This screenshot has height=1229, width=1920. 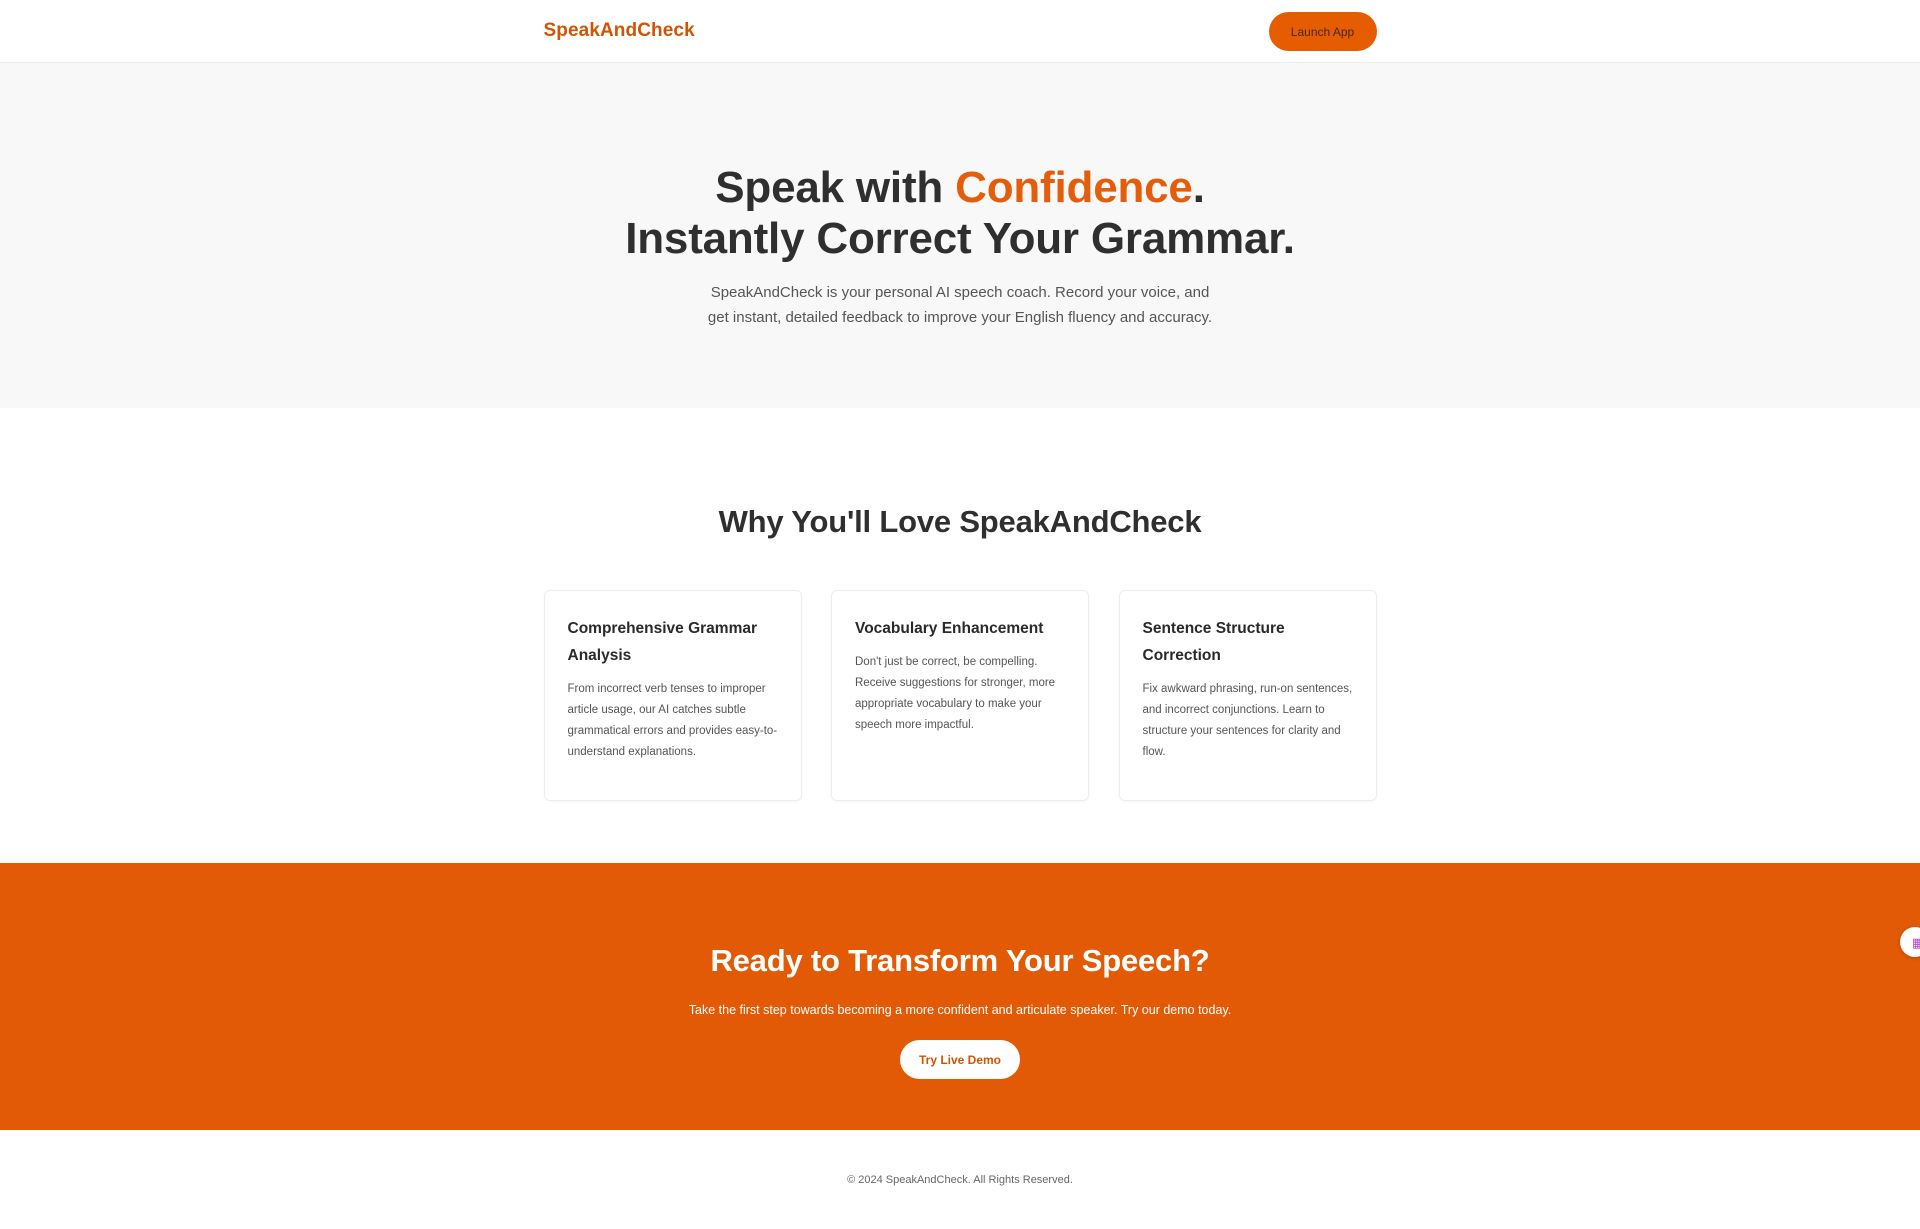 I want to click on site-header: SpeakAndCheck Launch App, so click(x=960, y=31).